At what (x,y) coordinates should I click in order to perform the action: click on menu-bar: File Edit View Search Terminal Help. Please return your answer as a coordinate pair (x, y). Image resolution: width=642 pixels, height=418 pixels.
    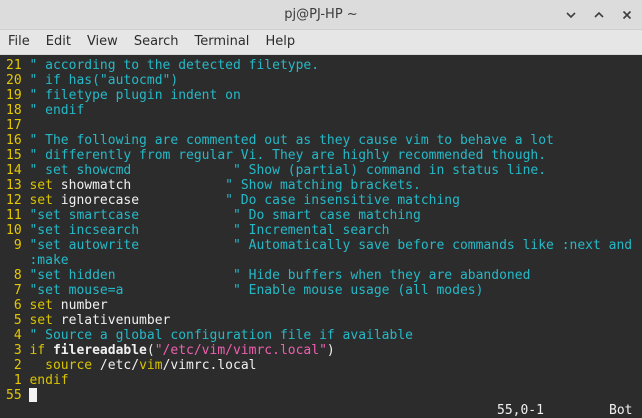
    Looking at the image, I should click on (321, 42).